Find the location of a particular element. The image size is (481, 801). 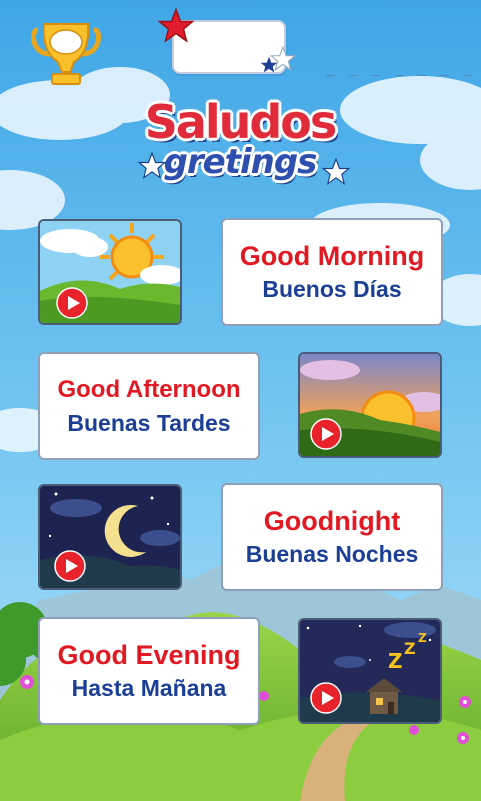

blue-star-icon is located at coordinates (269, 64).